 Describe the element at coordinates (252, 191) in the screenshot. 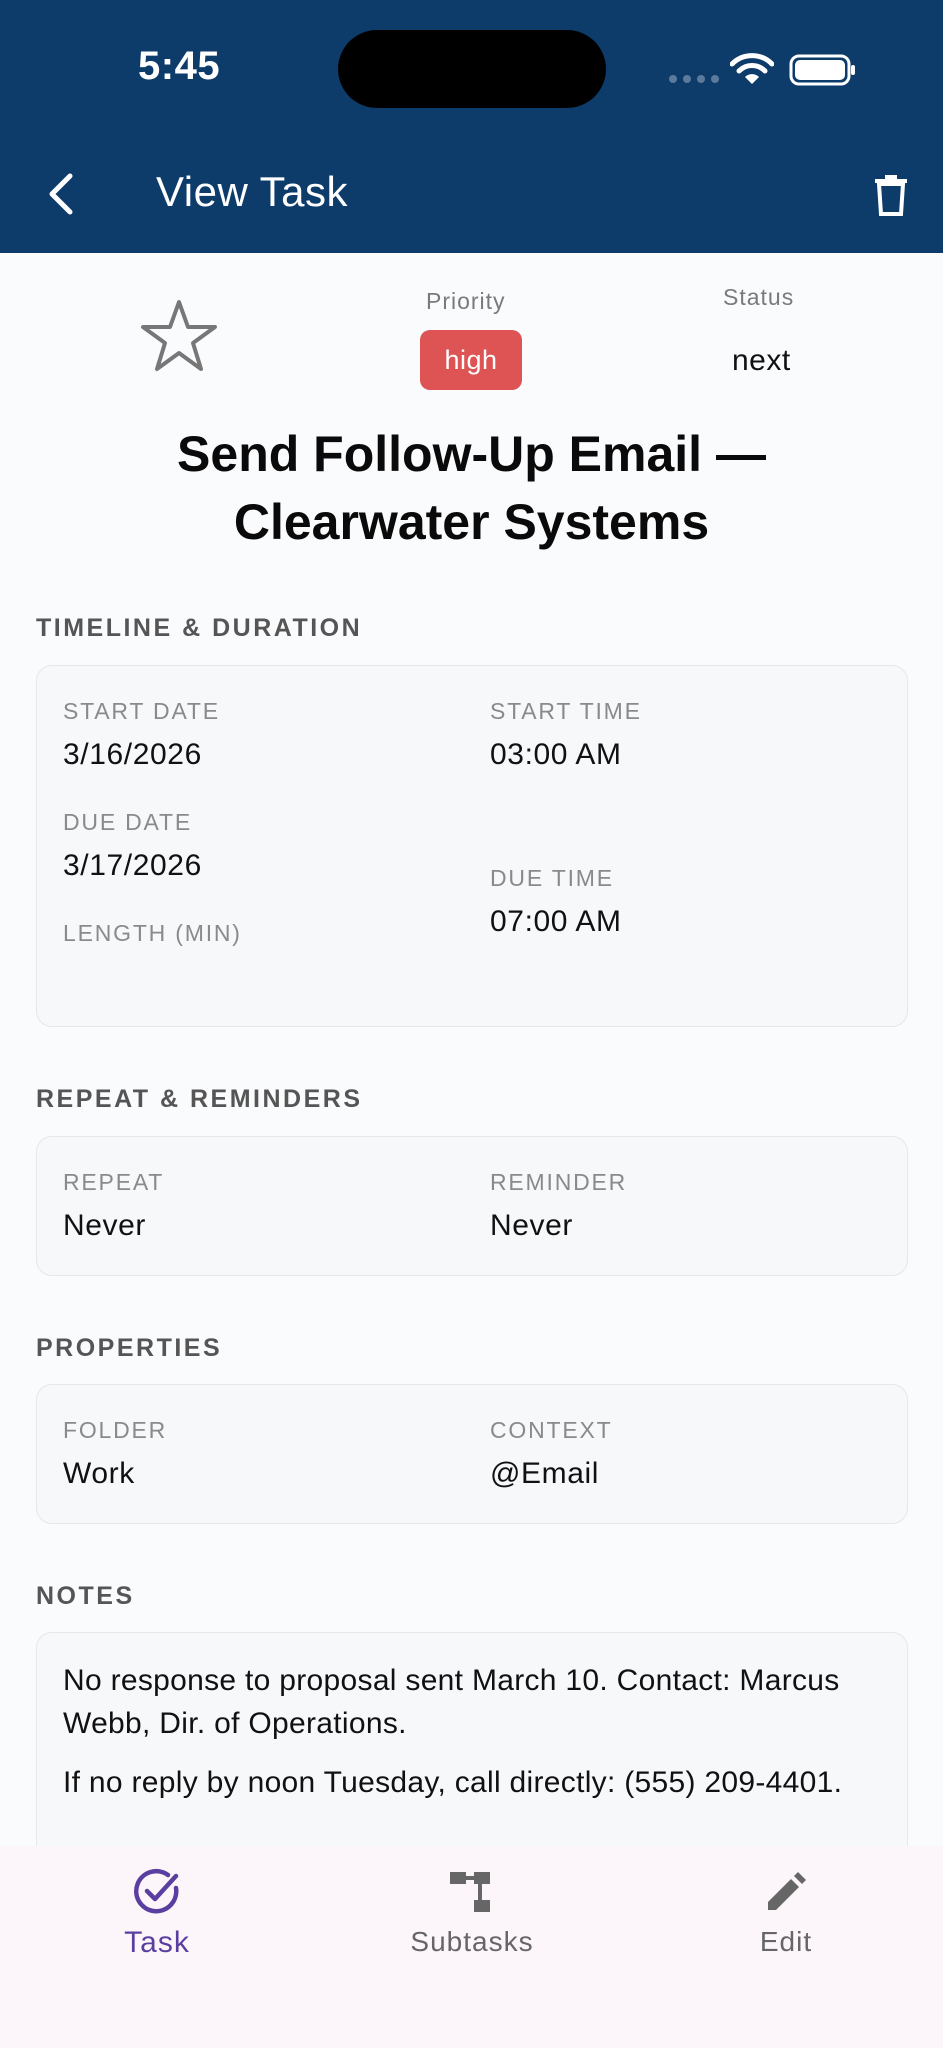

I see `page-title: View Task` at that location.